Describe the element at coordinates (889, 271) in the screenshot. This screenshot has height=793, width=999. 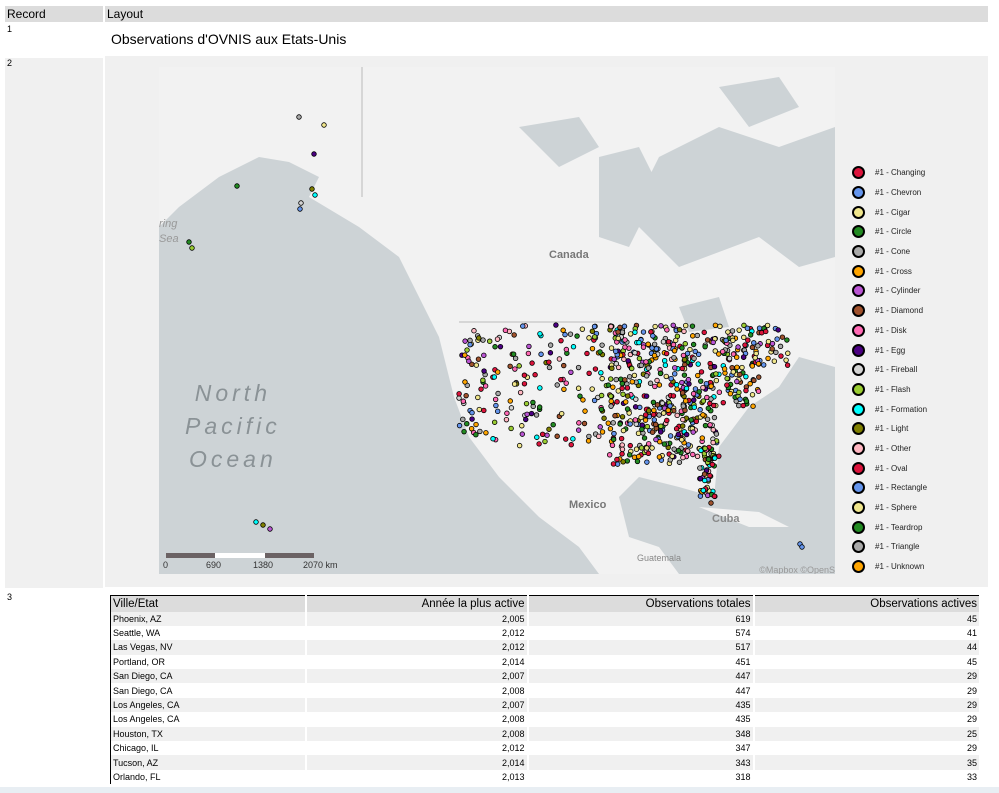
I see `legend-item: #1 - Cross` at that location.